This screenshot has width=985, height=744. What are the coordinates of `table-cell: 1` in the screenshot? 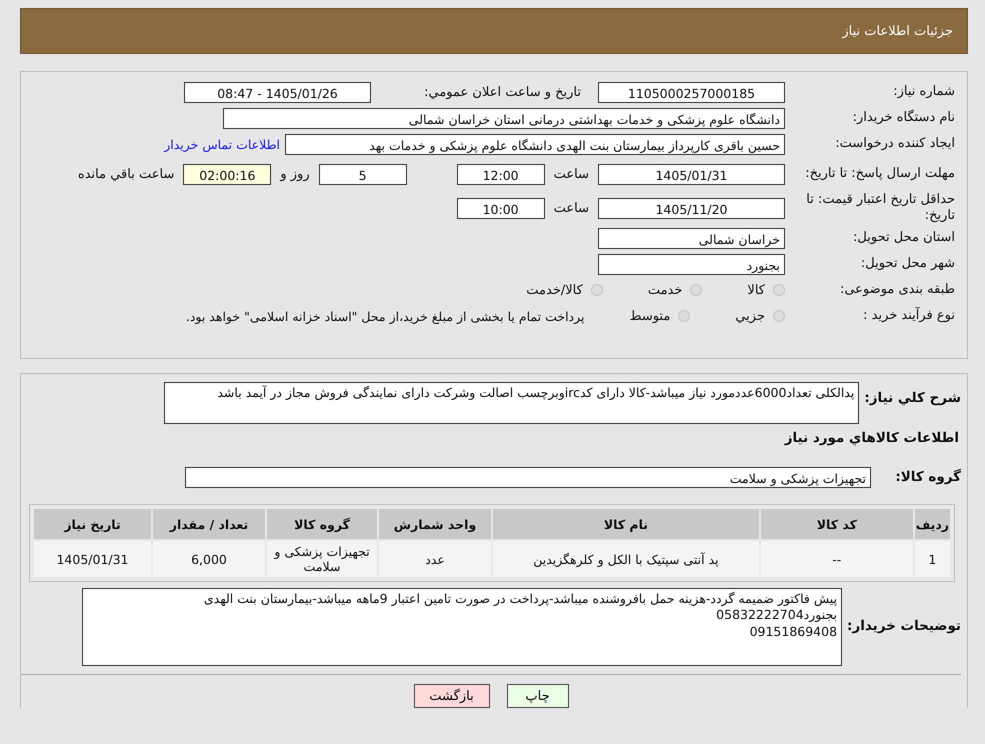 It's located at (932, 559).